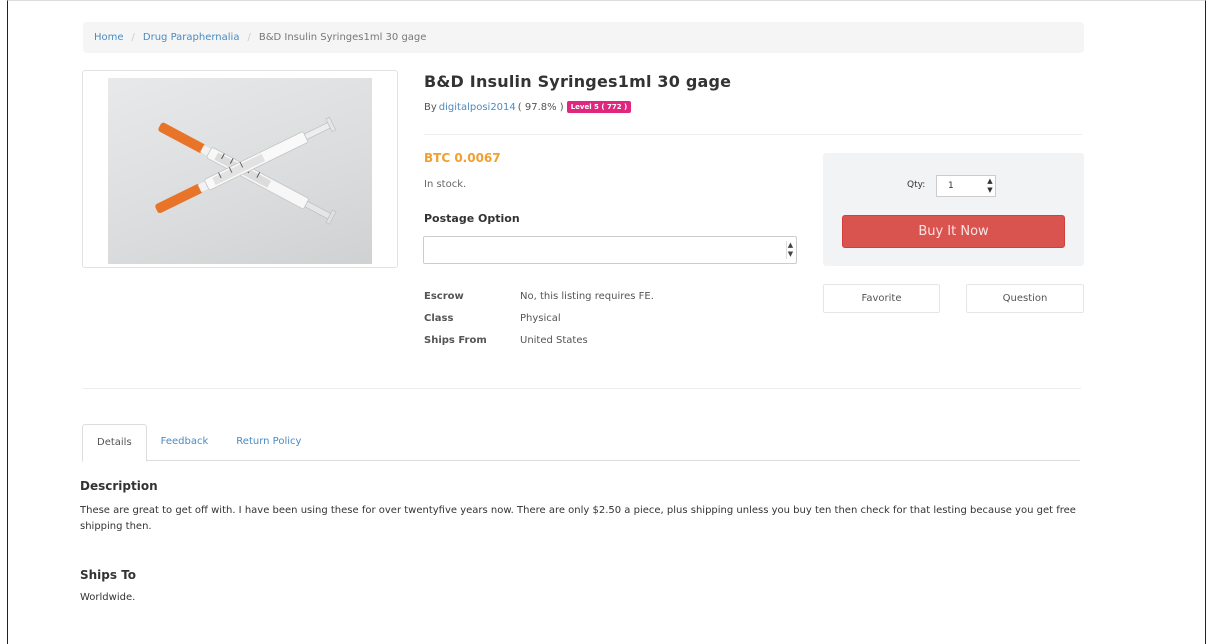 Image resolution: width=1213 pixels, height=644 pixels. I want to click on question-button: Question, so click(1025, 298).